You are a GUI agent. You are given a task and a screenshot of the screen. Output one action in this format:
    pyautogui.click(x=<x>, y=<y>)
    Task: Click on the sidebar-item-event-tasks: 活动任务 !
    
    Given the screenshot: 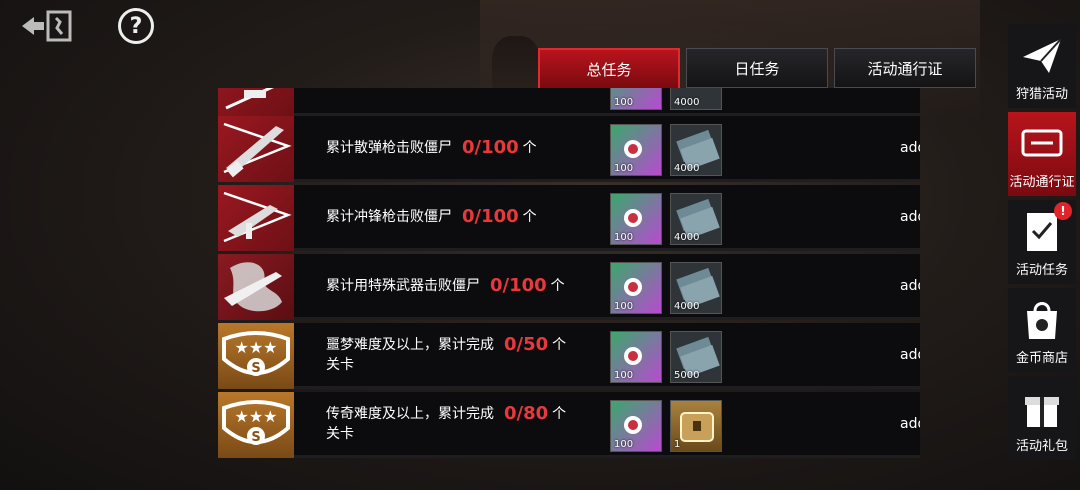 What is the action you would take?
    pyautogui.click(x=1042, y=242)
    